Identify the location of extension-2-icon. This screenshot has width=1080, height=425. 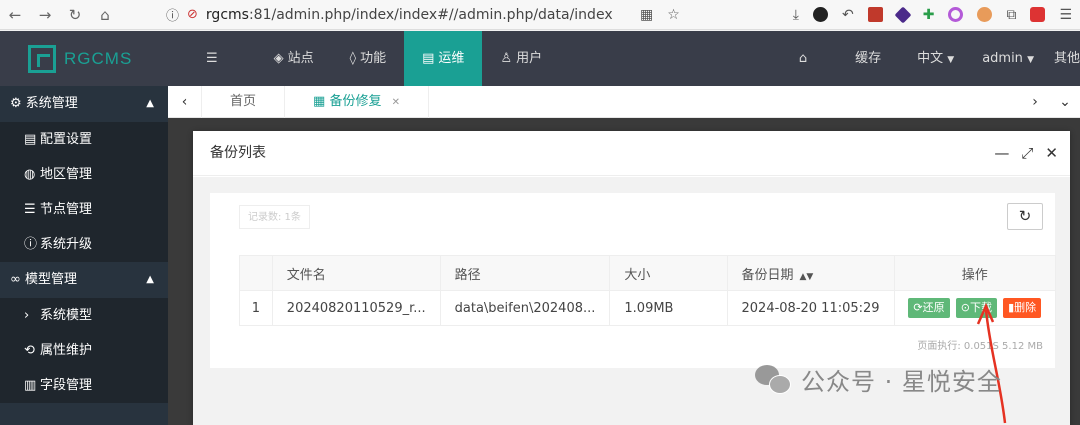
(875, 14).